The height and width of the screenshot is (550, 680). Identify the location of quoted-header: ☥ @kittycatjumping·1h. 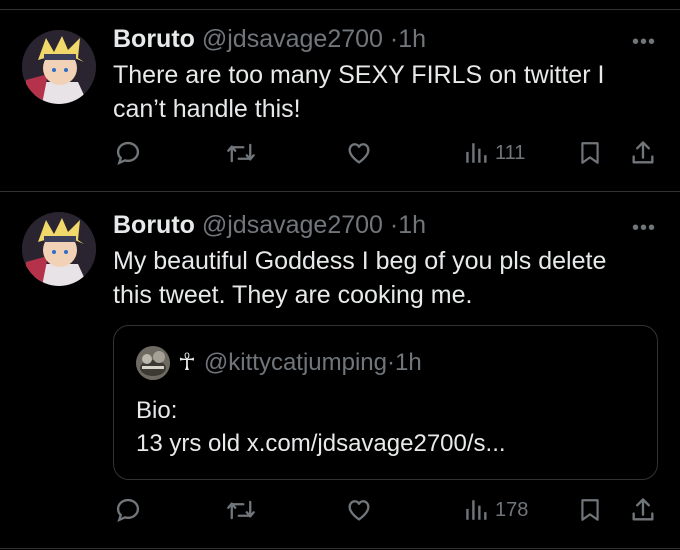
(300, 363).